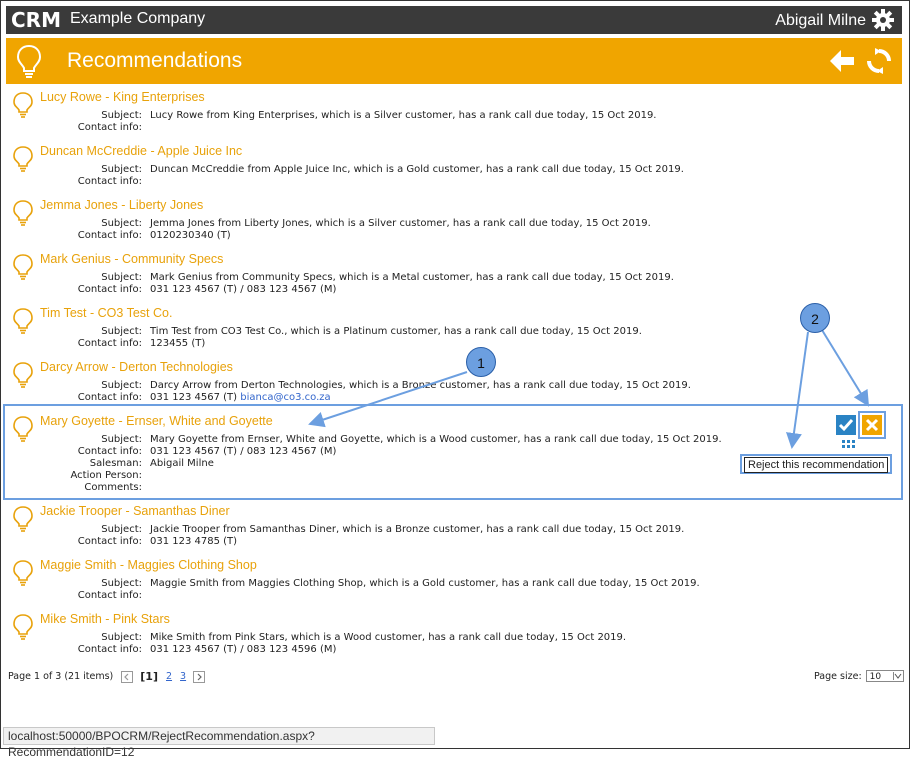 This screenshot has height=760, width=910. Describe the element at coordinates (838, 676) in the screenshot. I see `page-size-label: Page size:` at that location.